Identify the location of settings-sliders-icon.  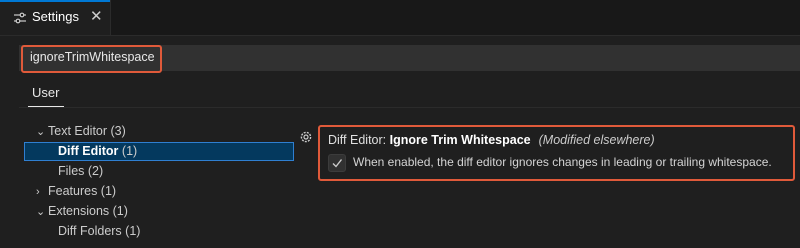
(20, 18).